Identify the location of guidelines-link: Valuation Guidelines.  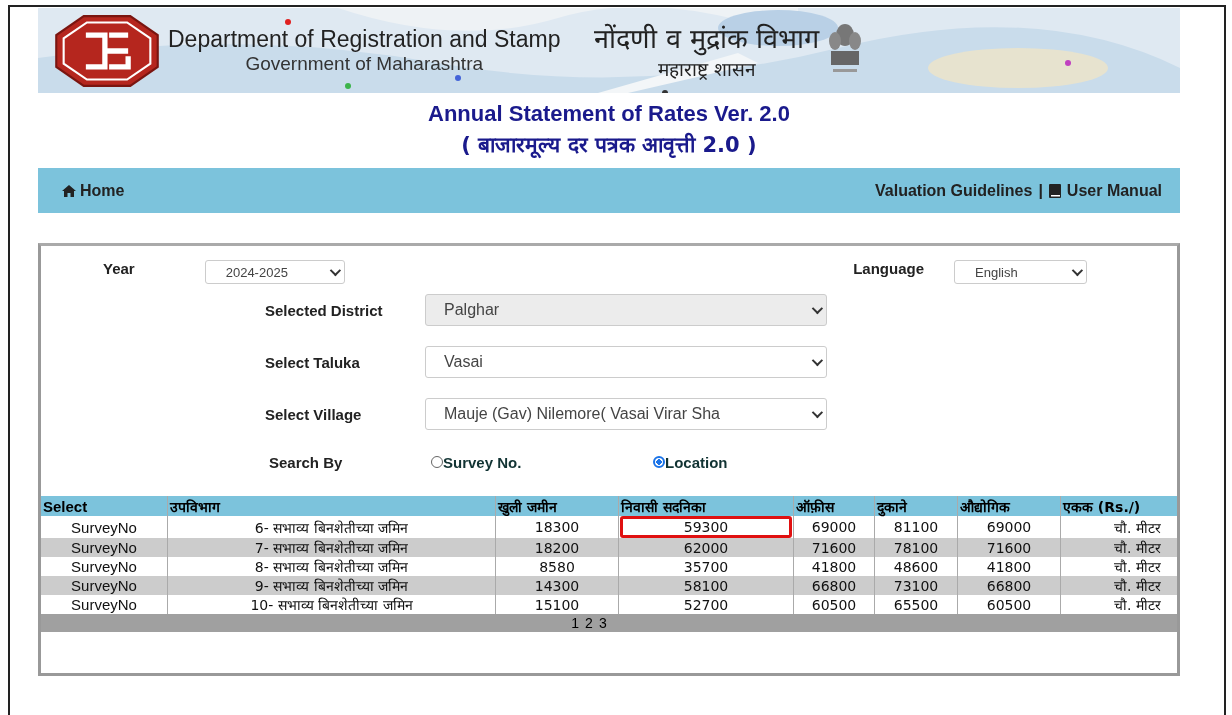
(954, 190).